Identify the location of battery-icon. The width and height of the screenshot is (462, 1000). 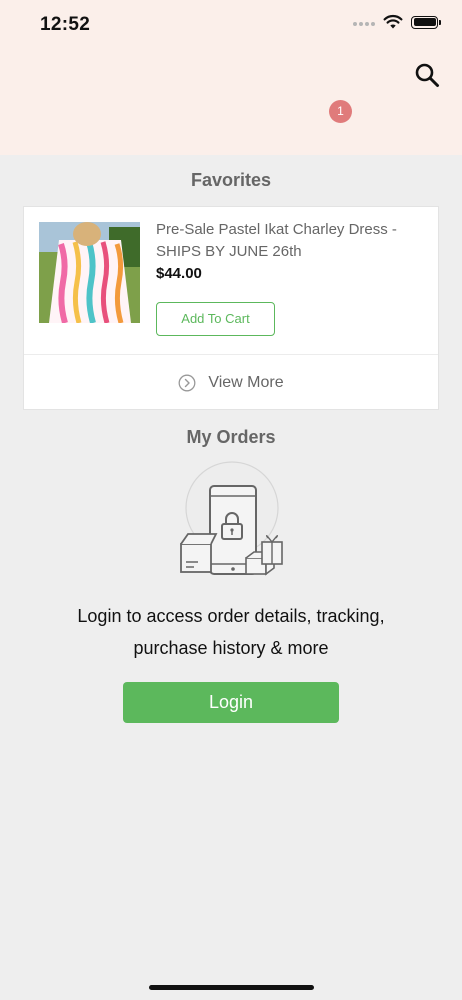
(426, 22).